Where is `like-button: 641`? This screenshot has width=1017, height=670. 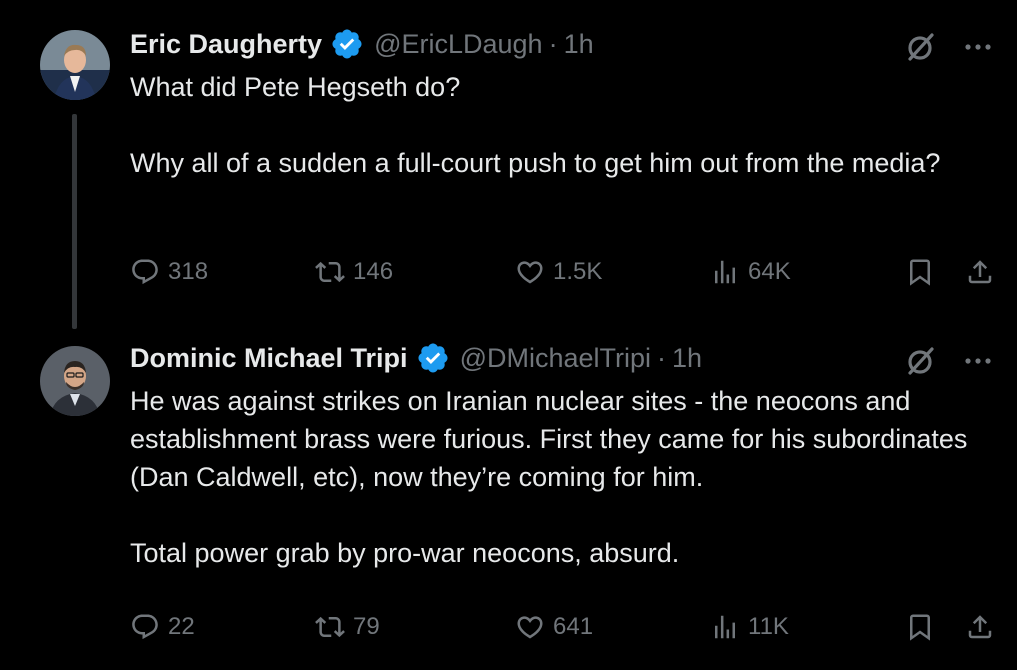
like-button: 641 is located at coordinates (554, 627).